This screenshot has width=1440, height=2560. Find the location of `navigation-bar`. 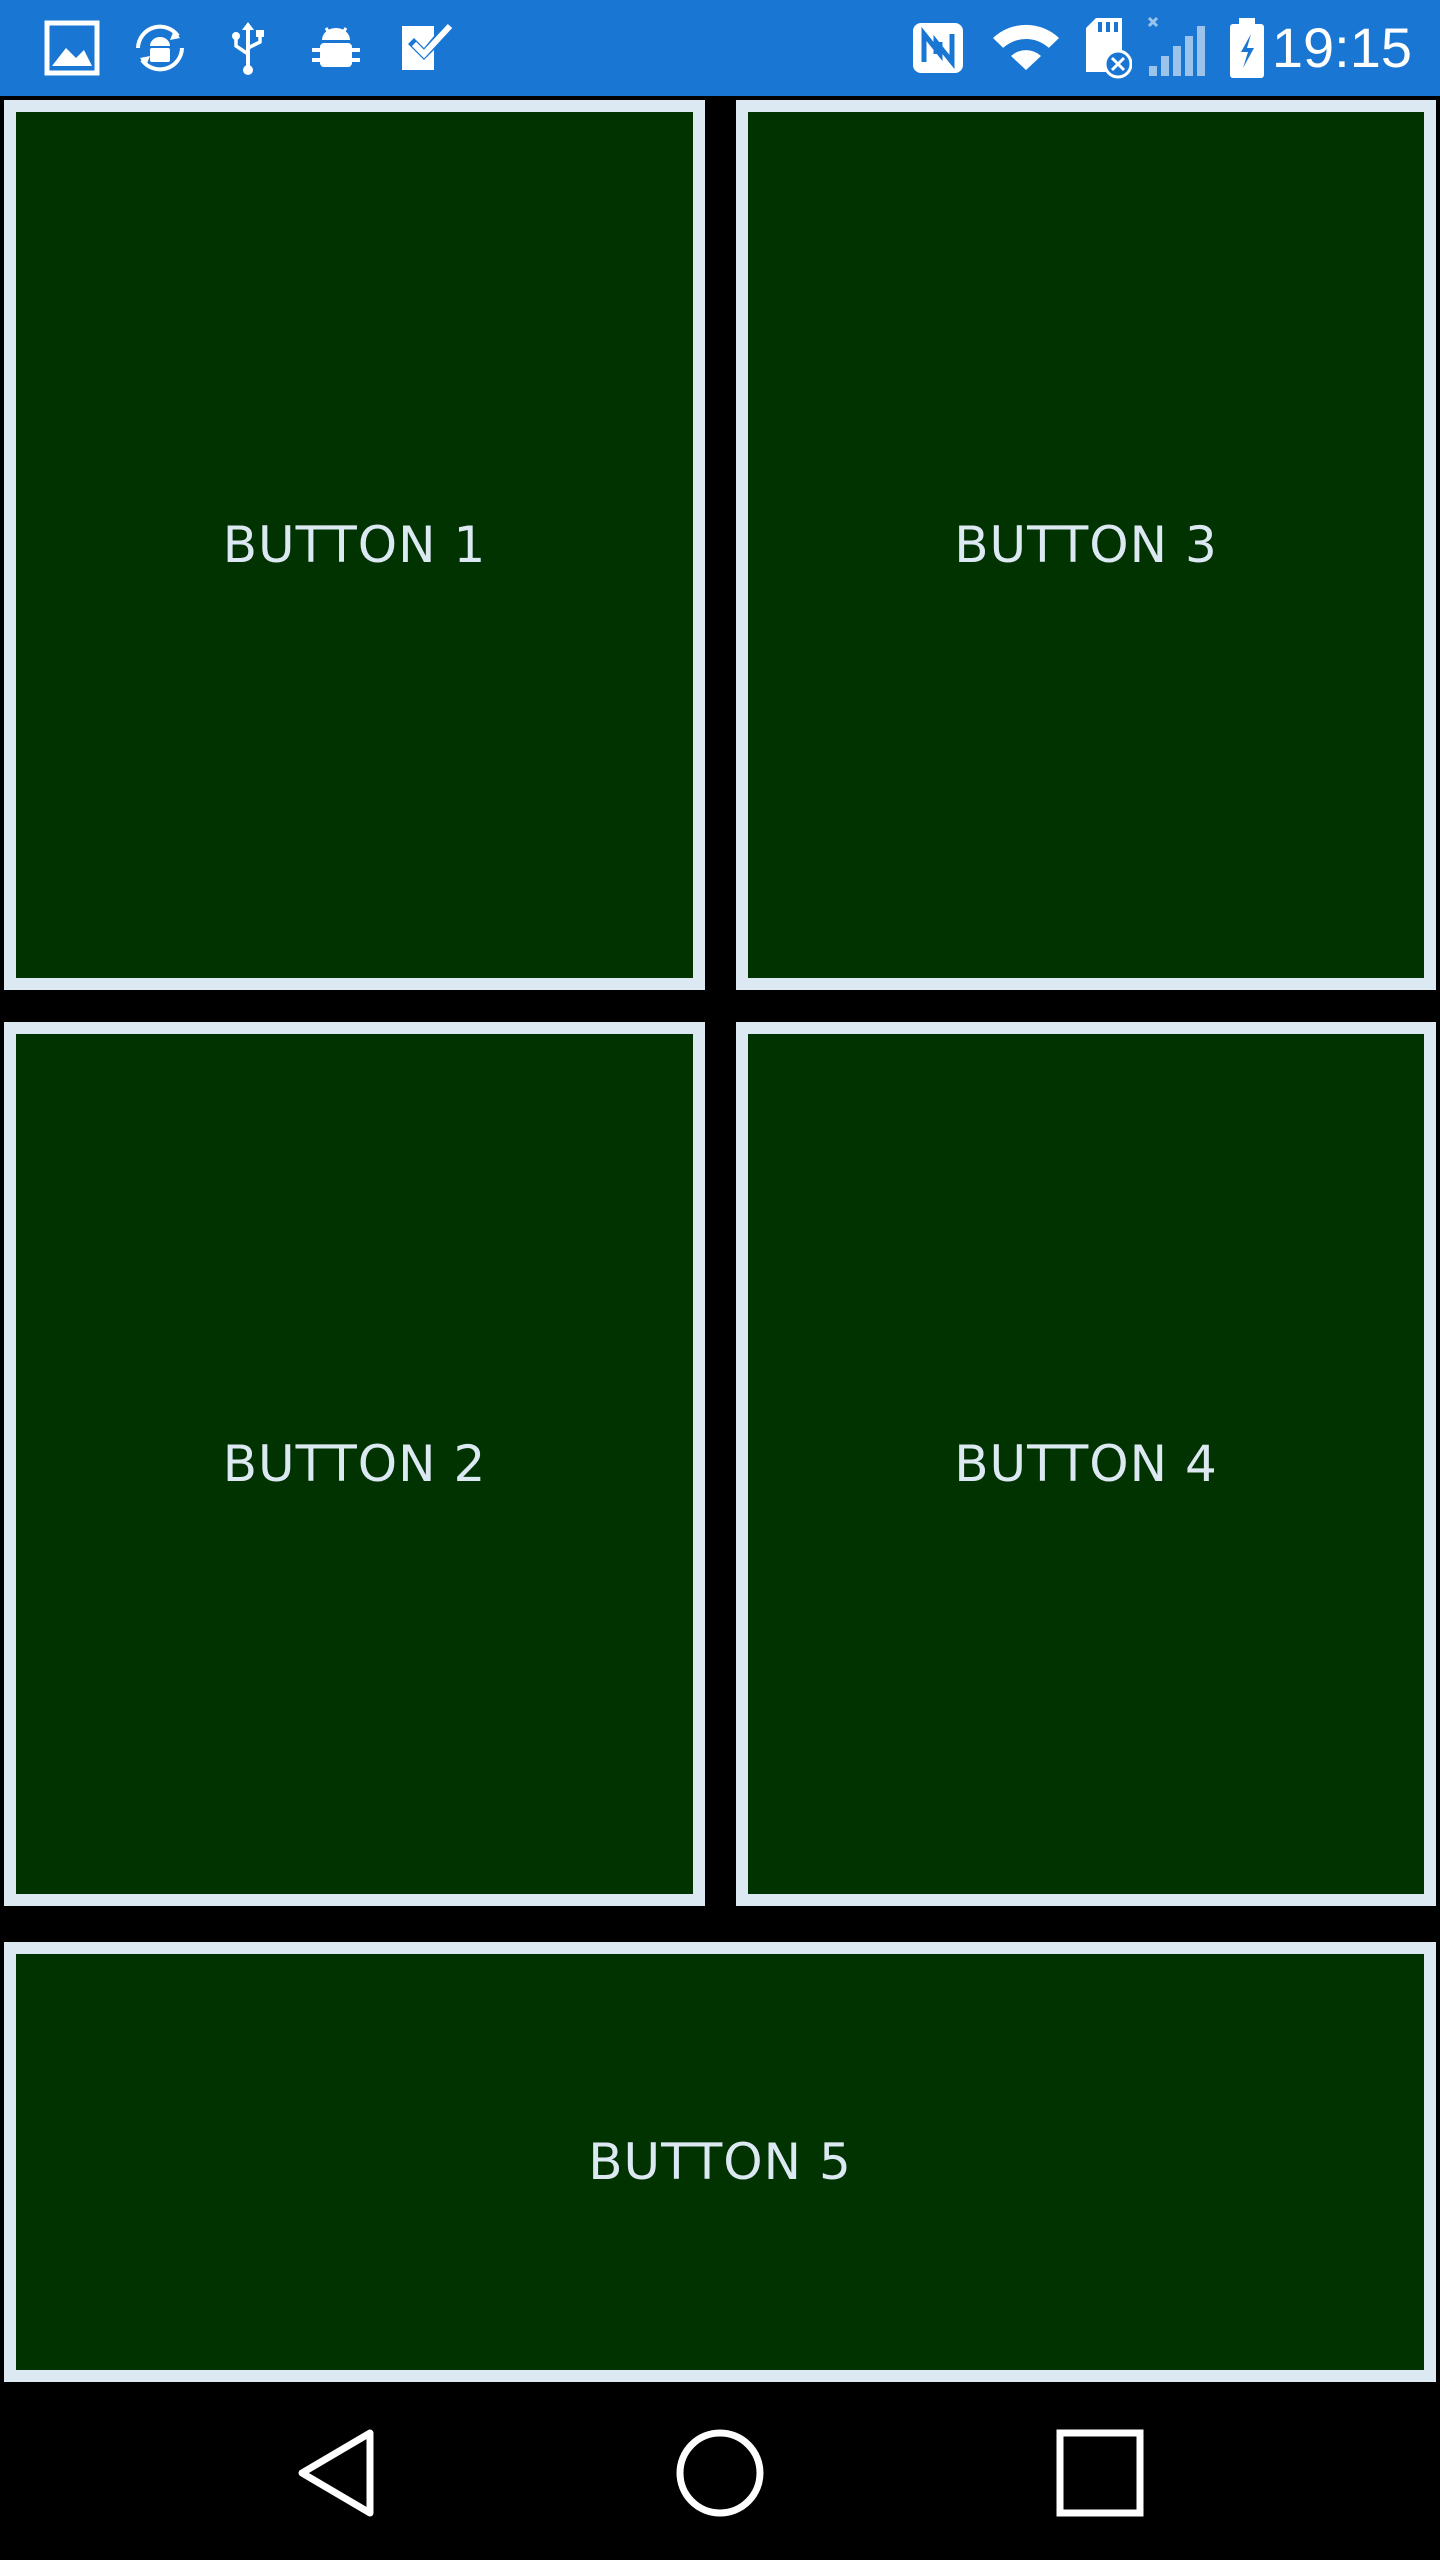

navigation-bar is located at coordinates (720, 2473).